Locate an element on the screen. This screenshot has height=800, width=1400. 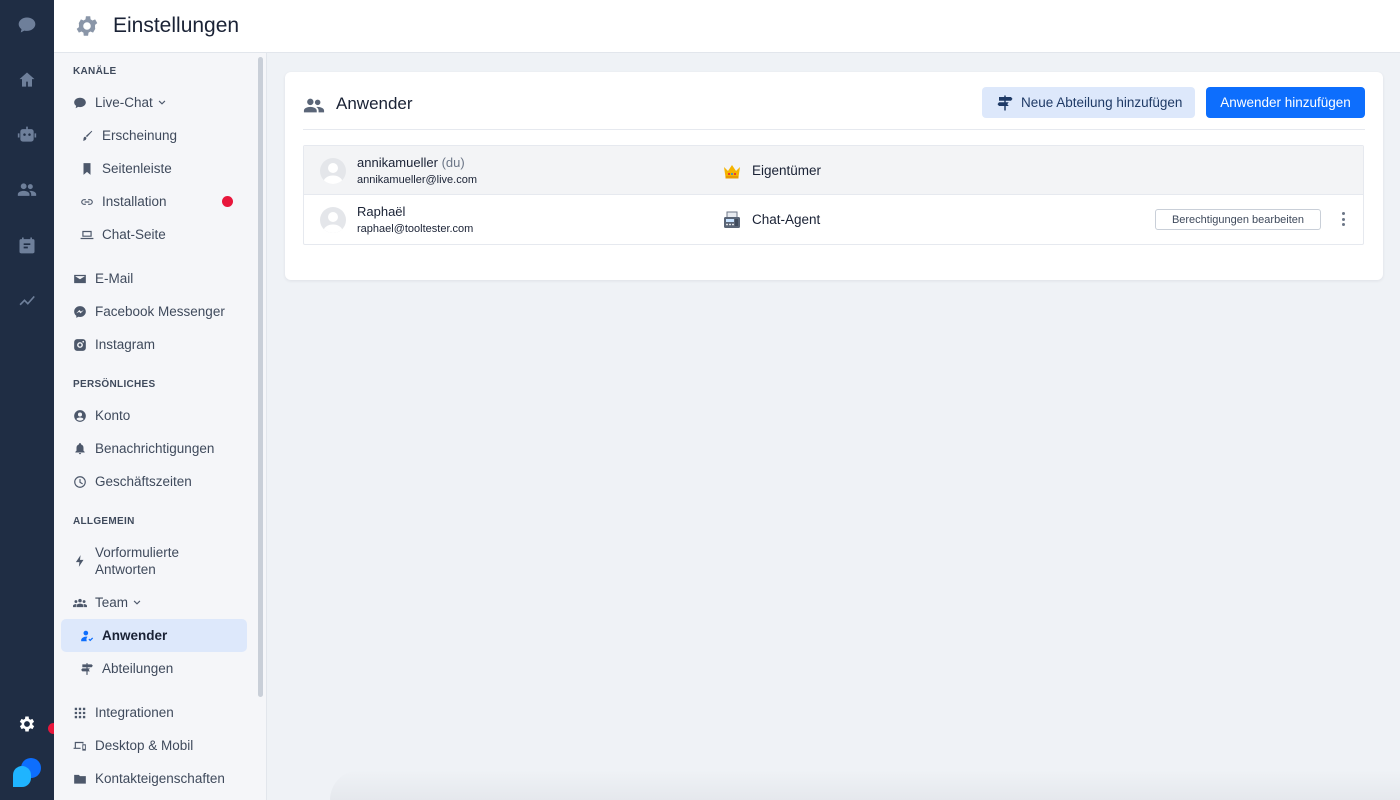
sidebar-item-sidebar: Seitenleiste is located at coordinates (154, 168).